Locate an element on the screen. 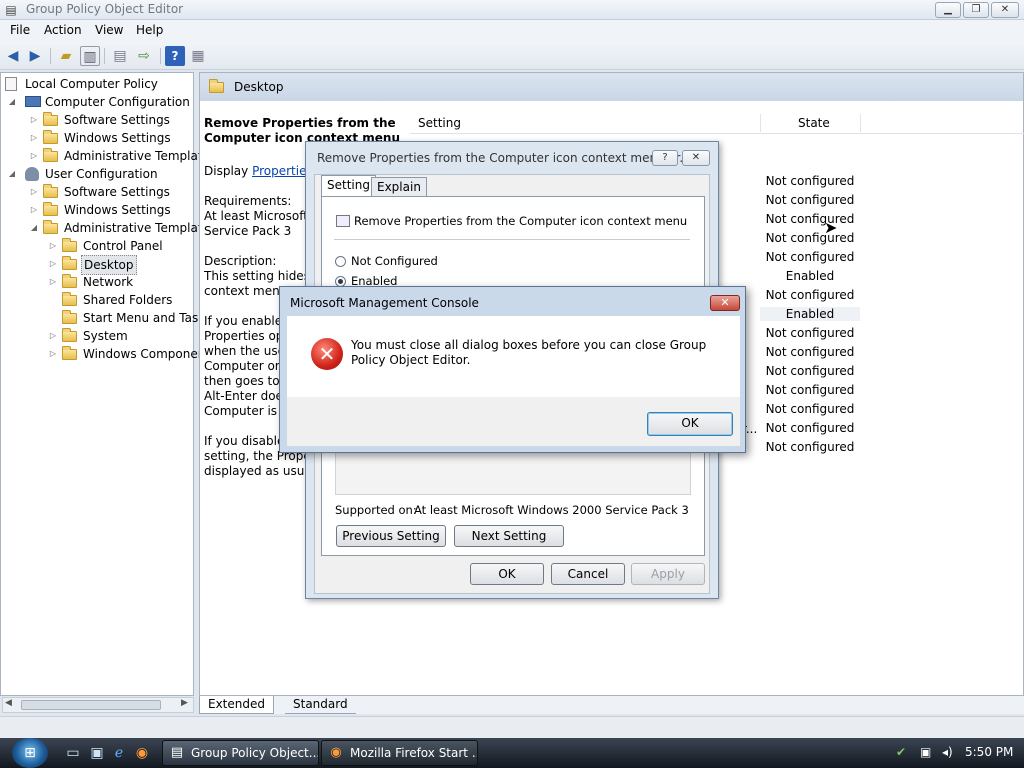 Image resolution: width=1024 pixels, height=768 pixels. column-header-state: State is located at coordinates (814, 123).